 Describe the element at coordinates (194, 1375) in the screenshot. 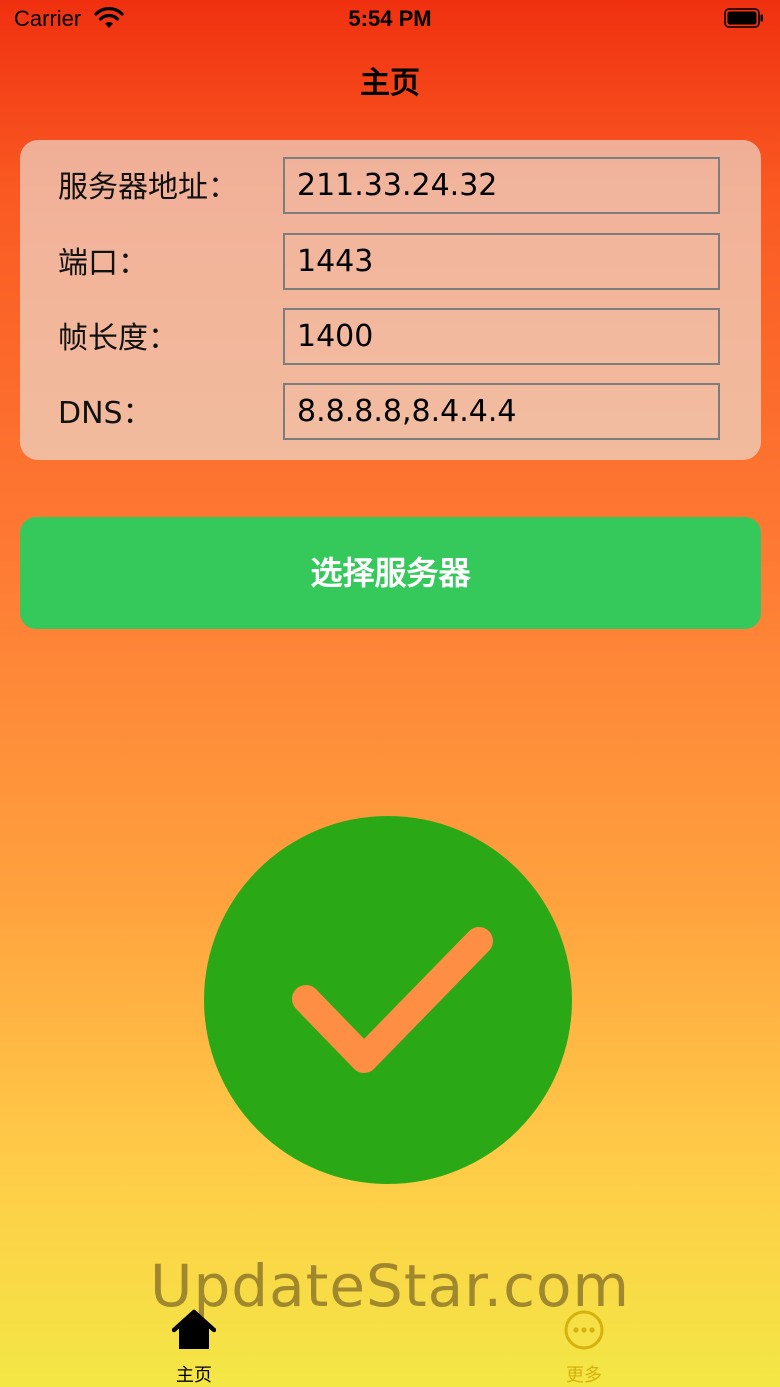

I see `tab-home-label: 主页` at that location.